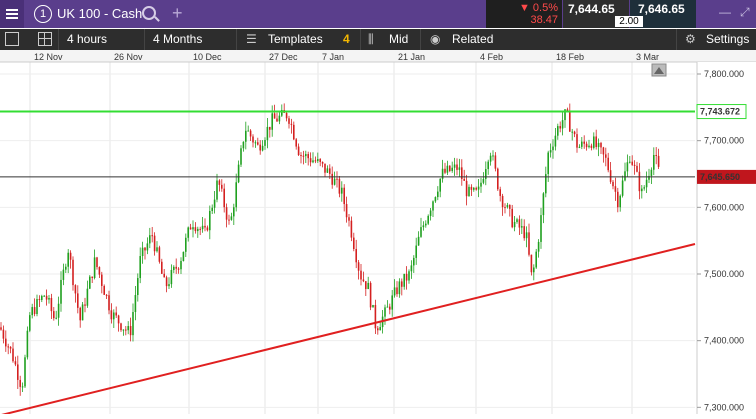  I want to click on expand-icon: ⤢, so click(745, 12).